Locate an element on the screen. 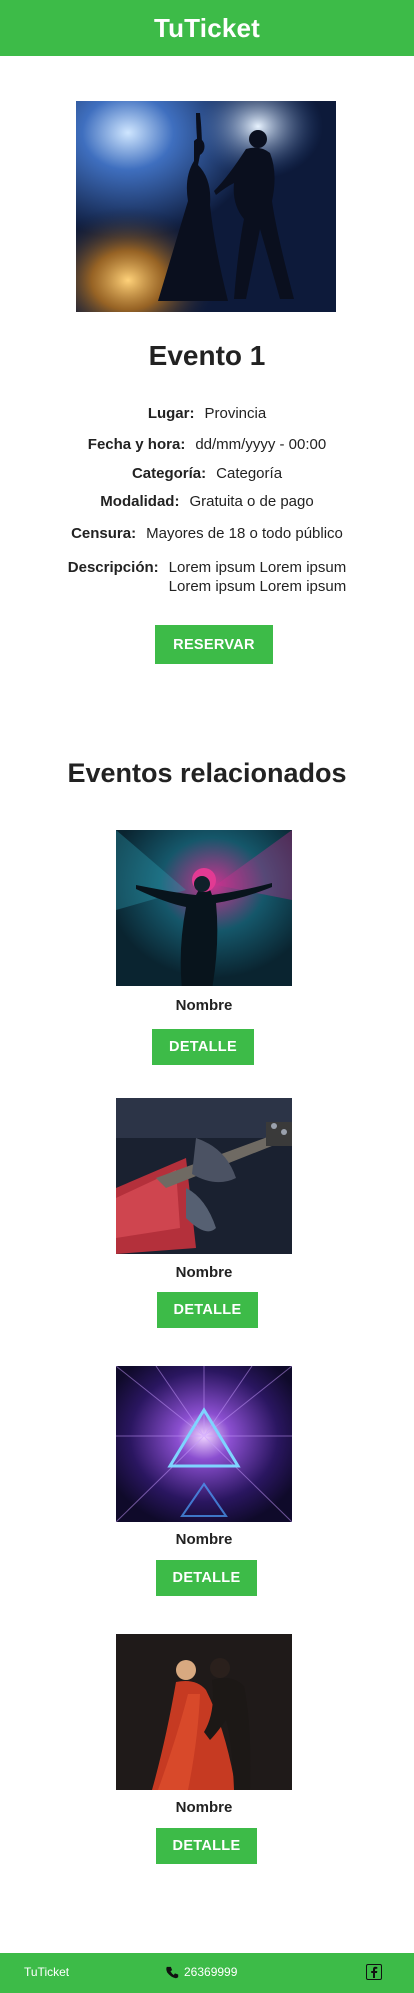 Image resolution: width=414 pixels, height=1993 pixels. detail-row-categoria: Categoría is located at coordinates (207, 473).